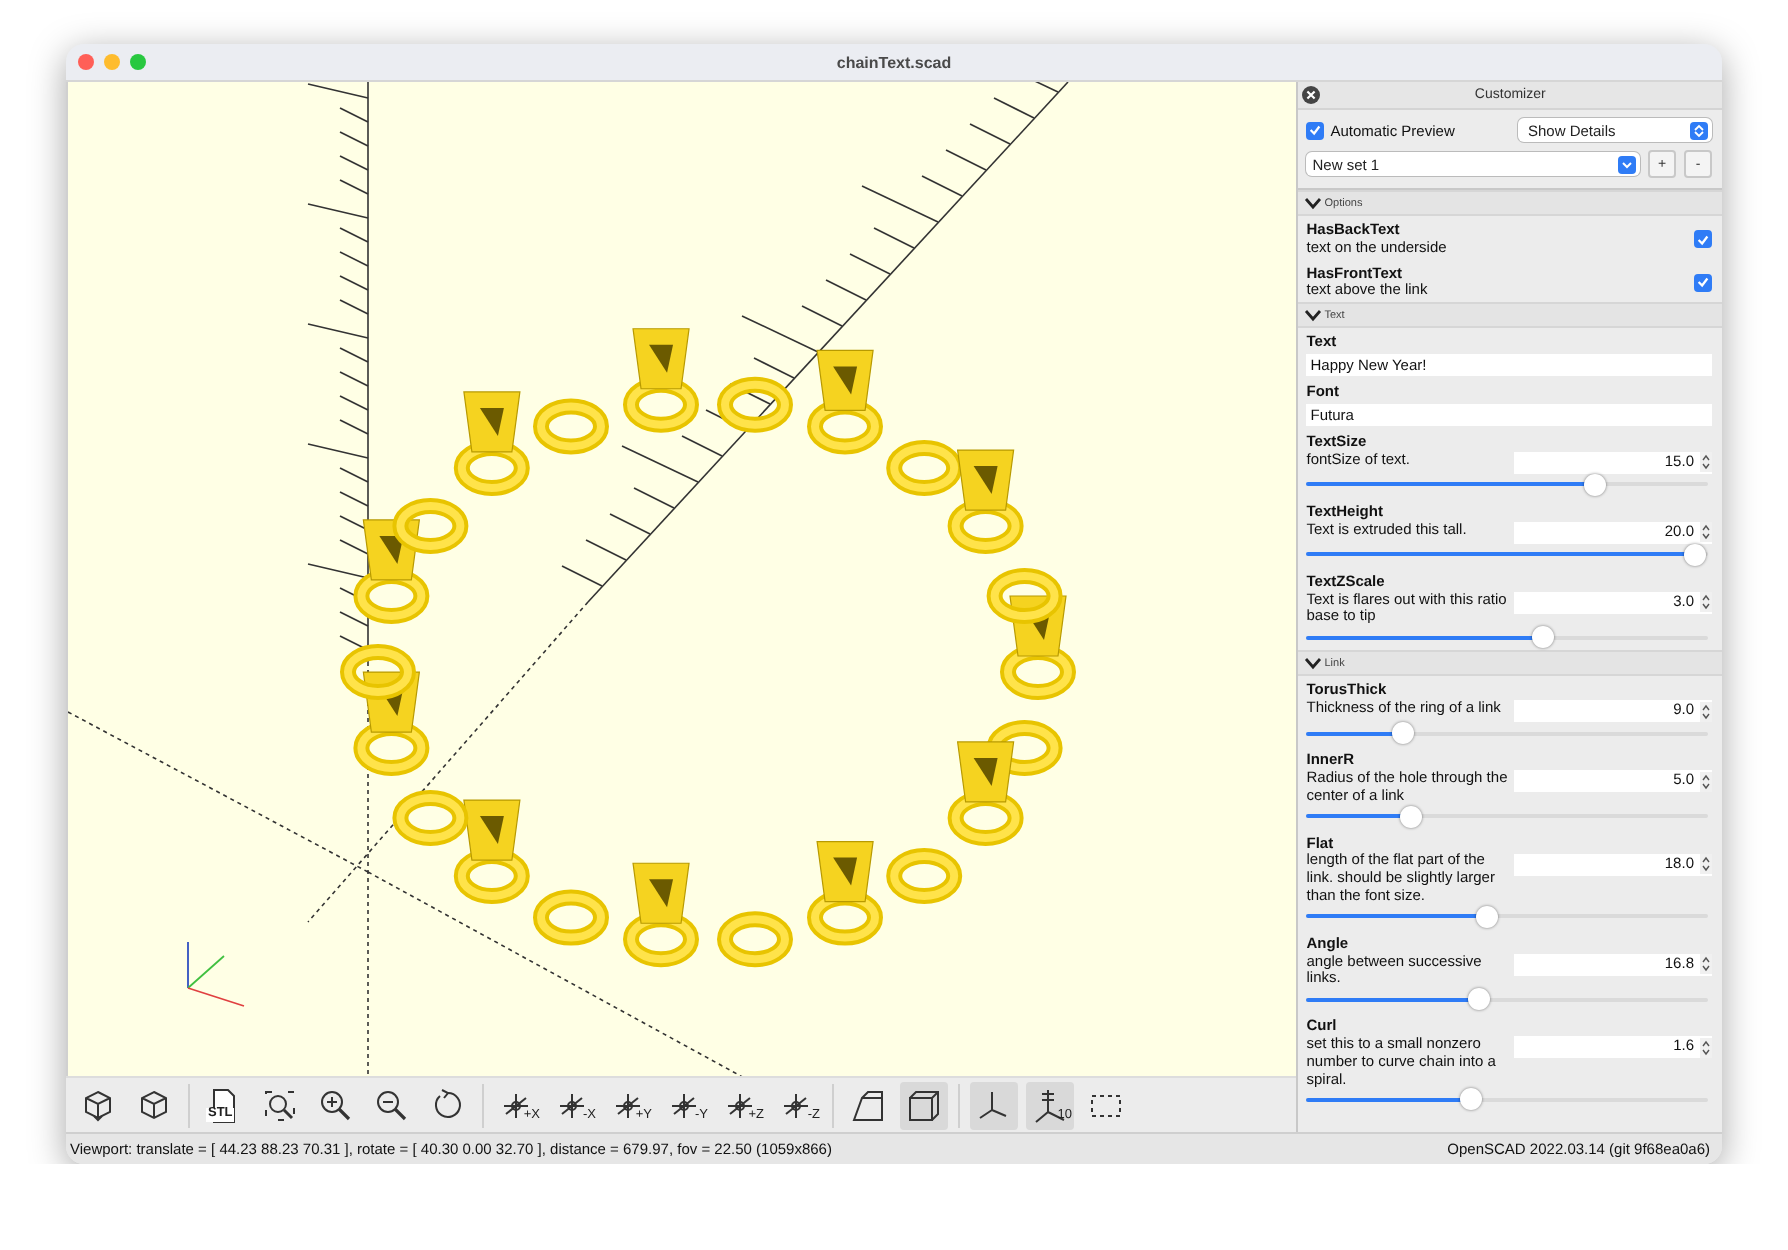 Image resolution: width=1788 pixels, height=1250 pixels. What do you see at coordinates (1627, 164) in the screenshot?
I see `chevron-down-icon` at bounding box center [1627, 164].